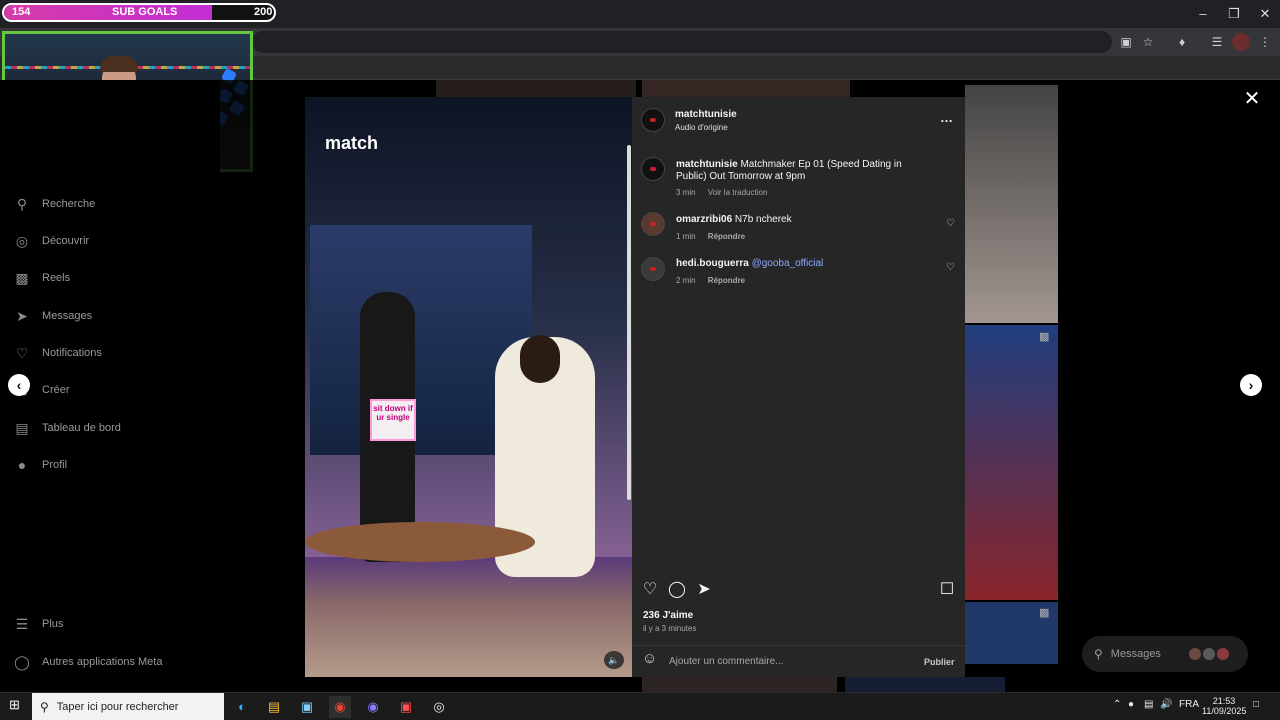 The width and height of the screenshot is (1280, 720). Describe the element at coordinates (1265, 14) in the screenshot. I see `window-close-icon: ✕` at that location.